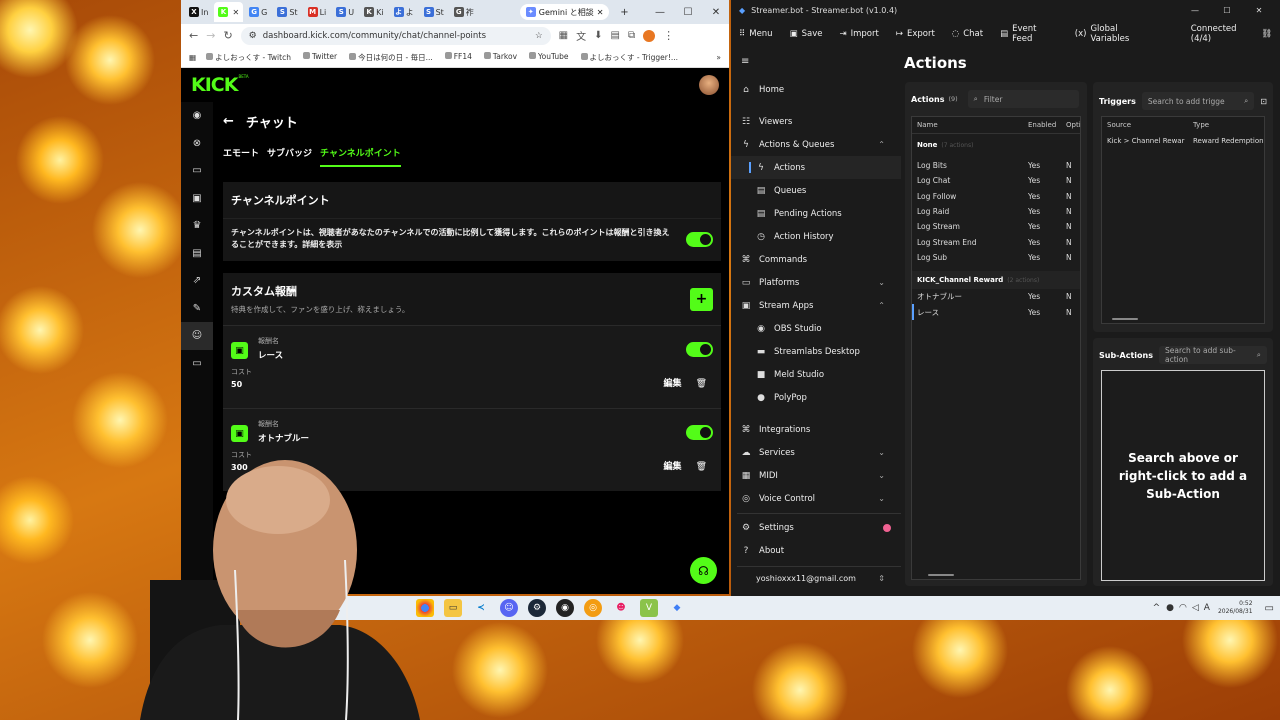 The image size is (1280, 720). I want to click on notification-icon: ▭, so click(1269, 608).